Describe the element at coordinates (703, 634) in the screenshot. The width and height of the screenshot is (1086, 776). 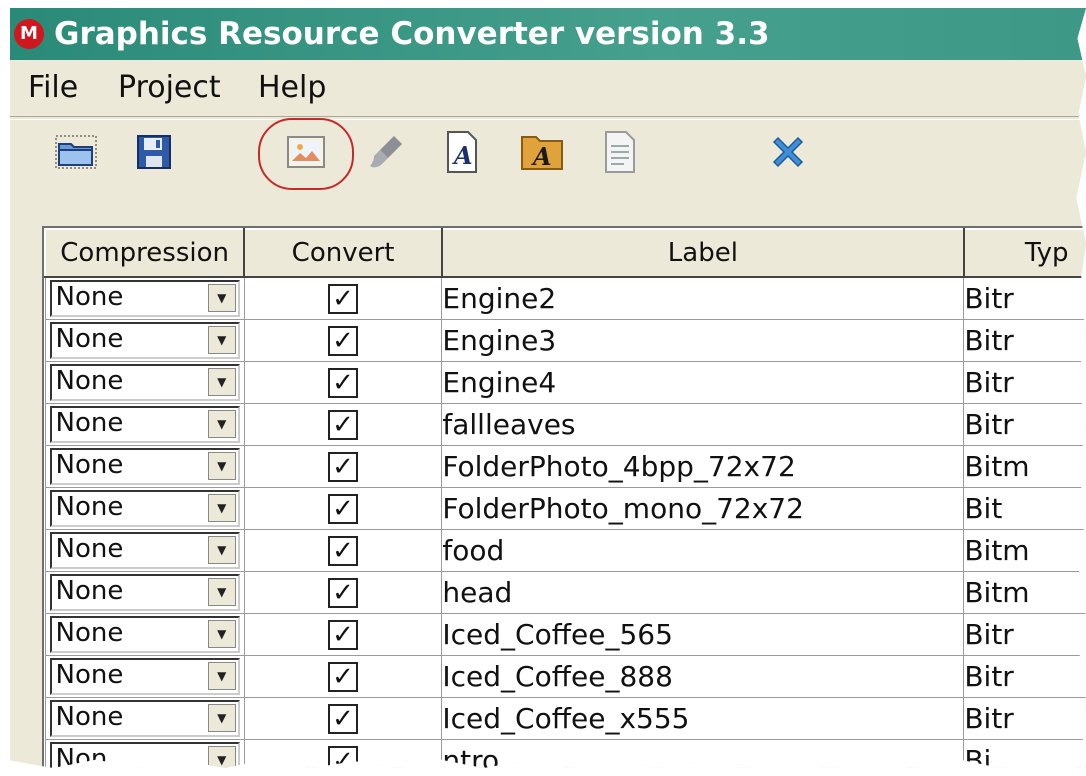
I see `label-cell: Iced_Coffee_565` at that location.